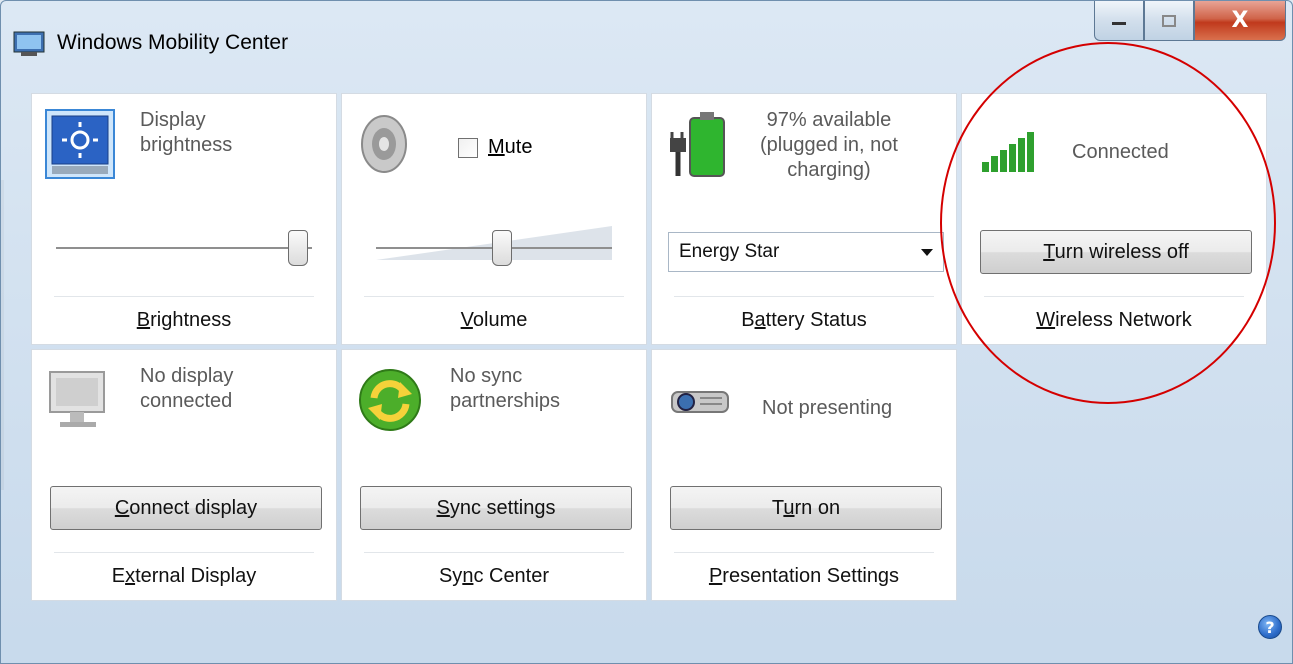 This screenshot has width=1293, height=664. I want to click on window-title: Windows Mobility Center, so click(173, 42).